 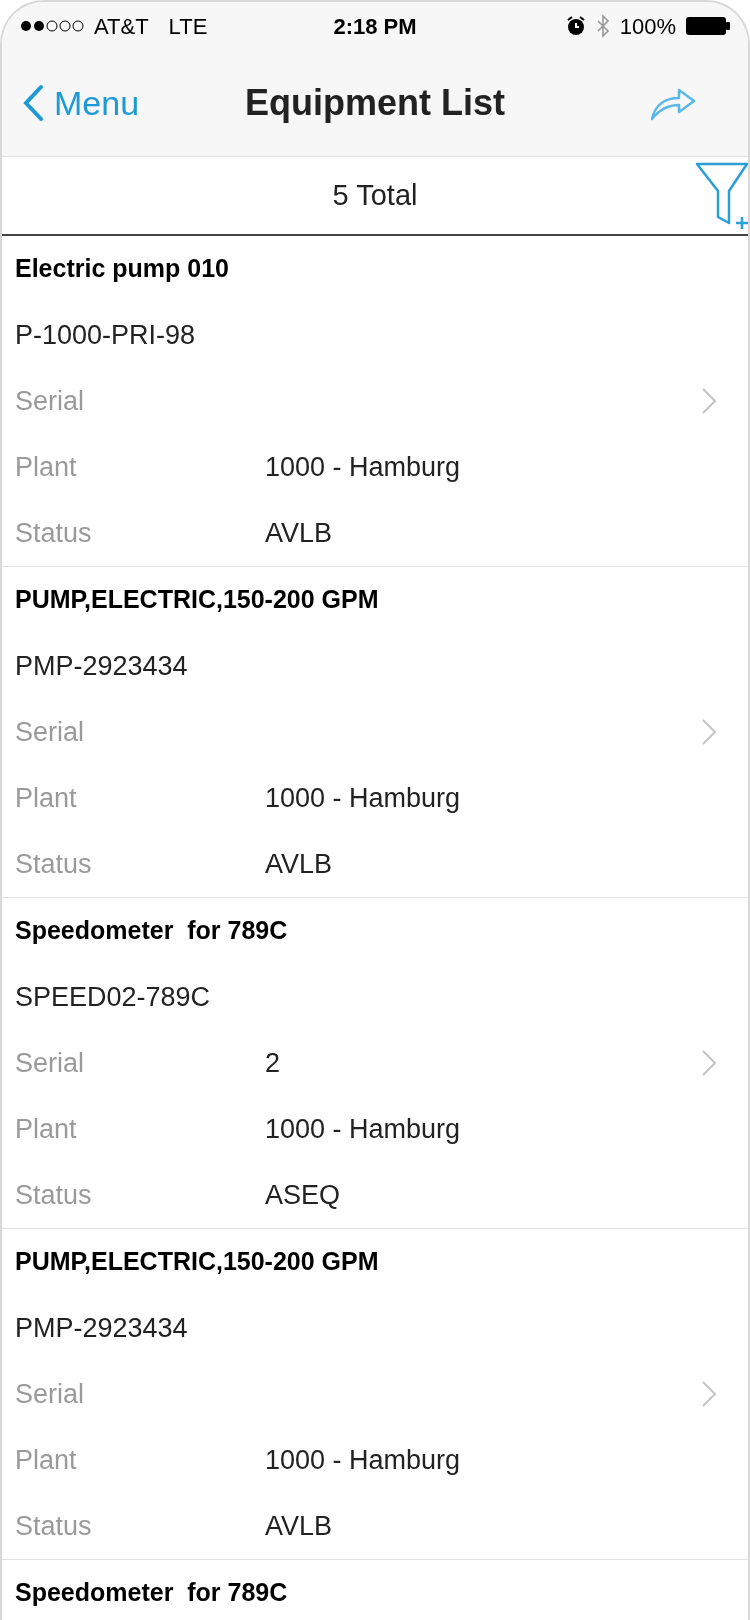 What do you see at coordinates (113, 997) in the screenshot?
I see `equipment-id: SPEED02-789C` at bounding box center [113, 997].